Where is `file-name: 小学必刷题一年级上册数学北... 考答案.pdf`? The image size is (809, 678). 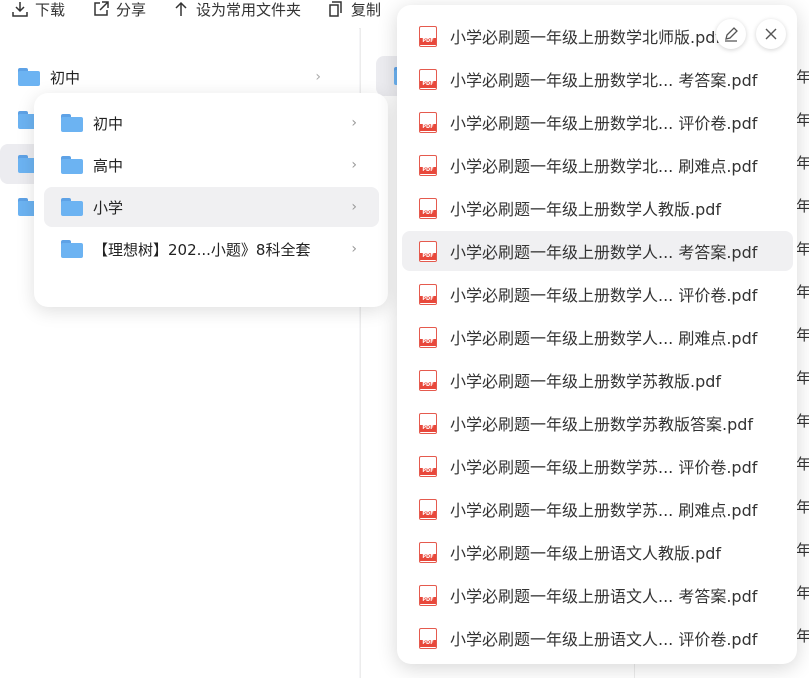
file-name: 小学必刷题一年级上册数学北... 考答案.pdf is located at coordinates (604, 80).